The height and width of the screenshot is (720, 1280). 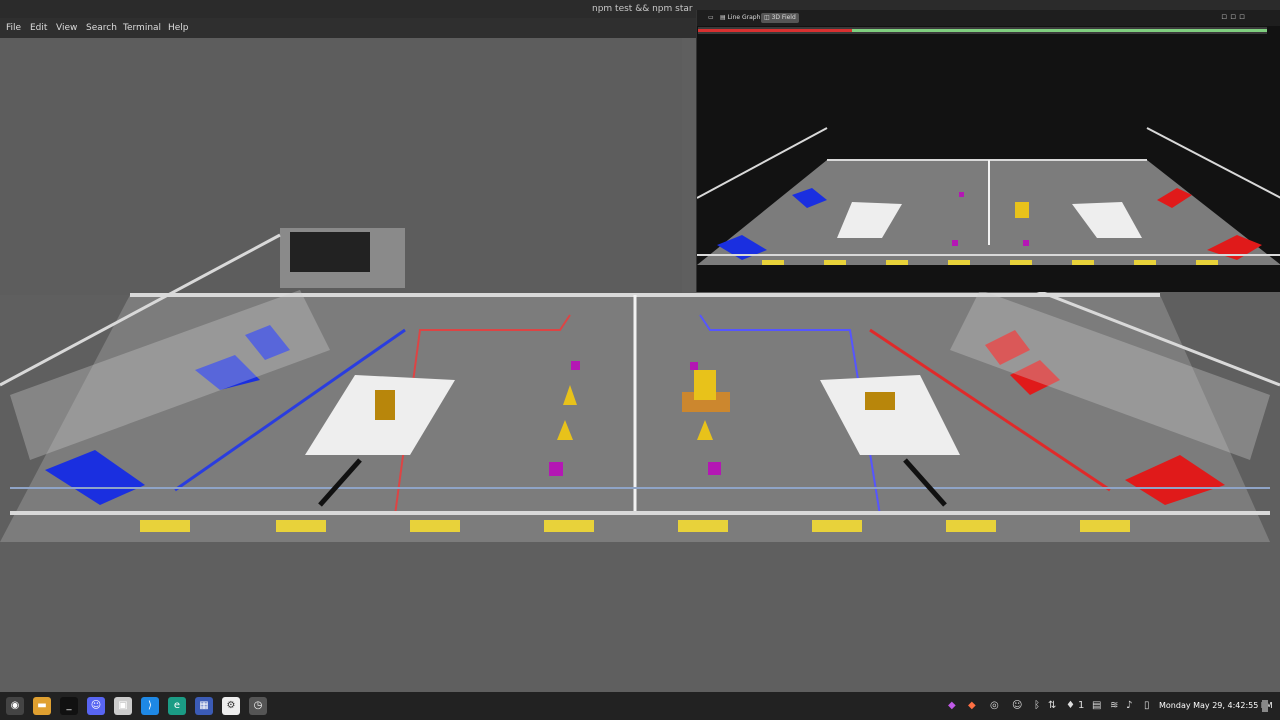 I want to click on sim-tab-bar: ▭ ▤ Line Graph ◫ 3D Field ▫ ▫ ▫, so click(x=988, y=18).